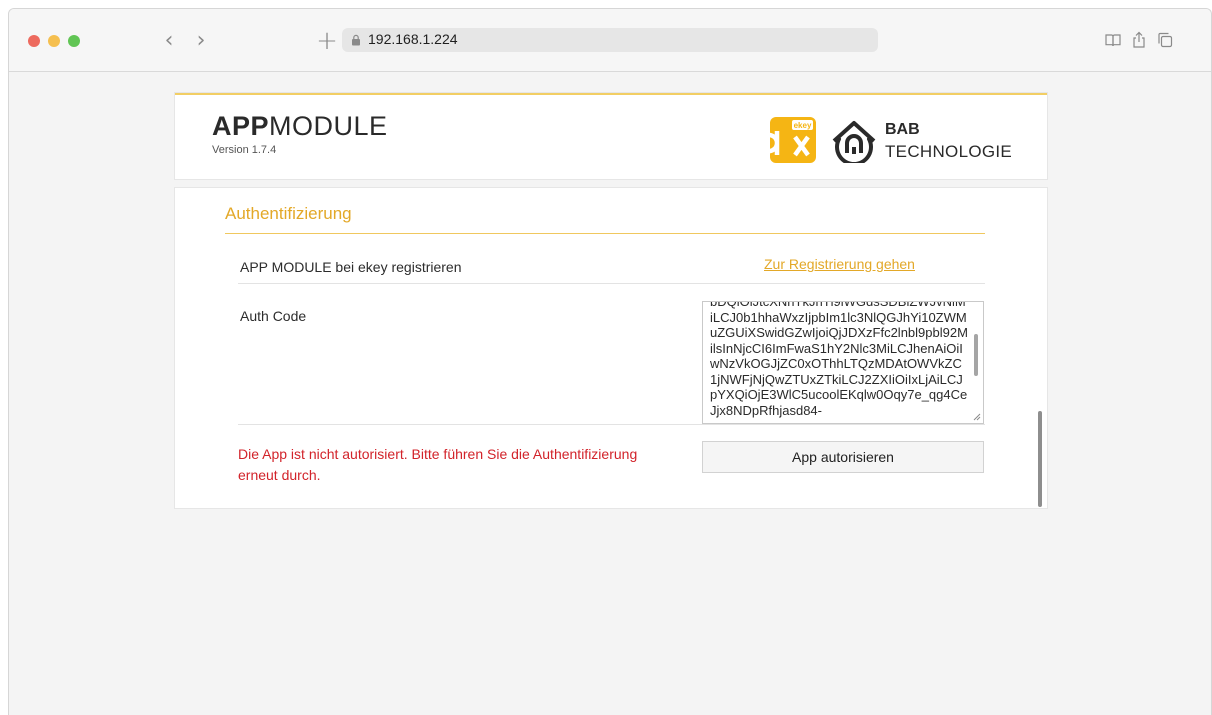 This screenshot has width=1212, height=715. I want to click on bab-brand-line2: TECHNOLOGIE, so click(949, 151).